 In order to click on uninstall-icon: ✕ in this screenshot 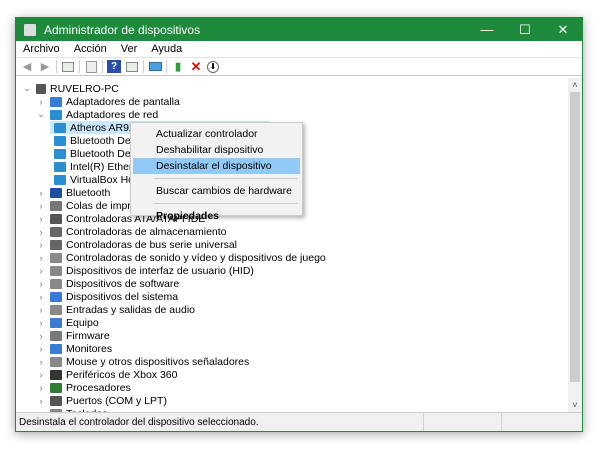, I will do `click(196, 66)`.